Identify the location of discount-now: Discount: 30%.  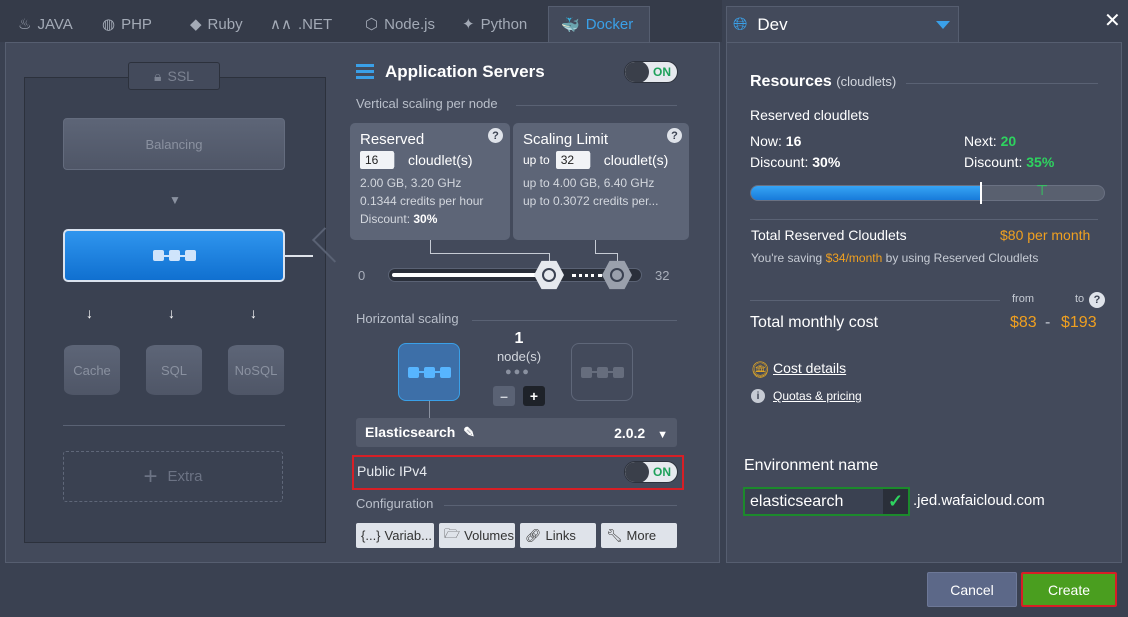
(795, 162).